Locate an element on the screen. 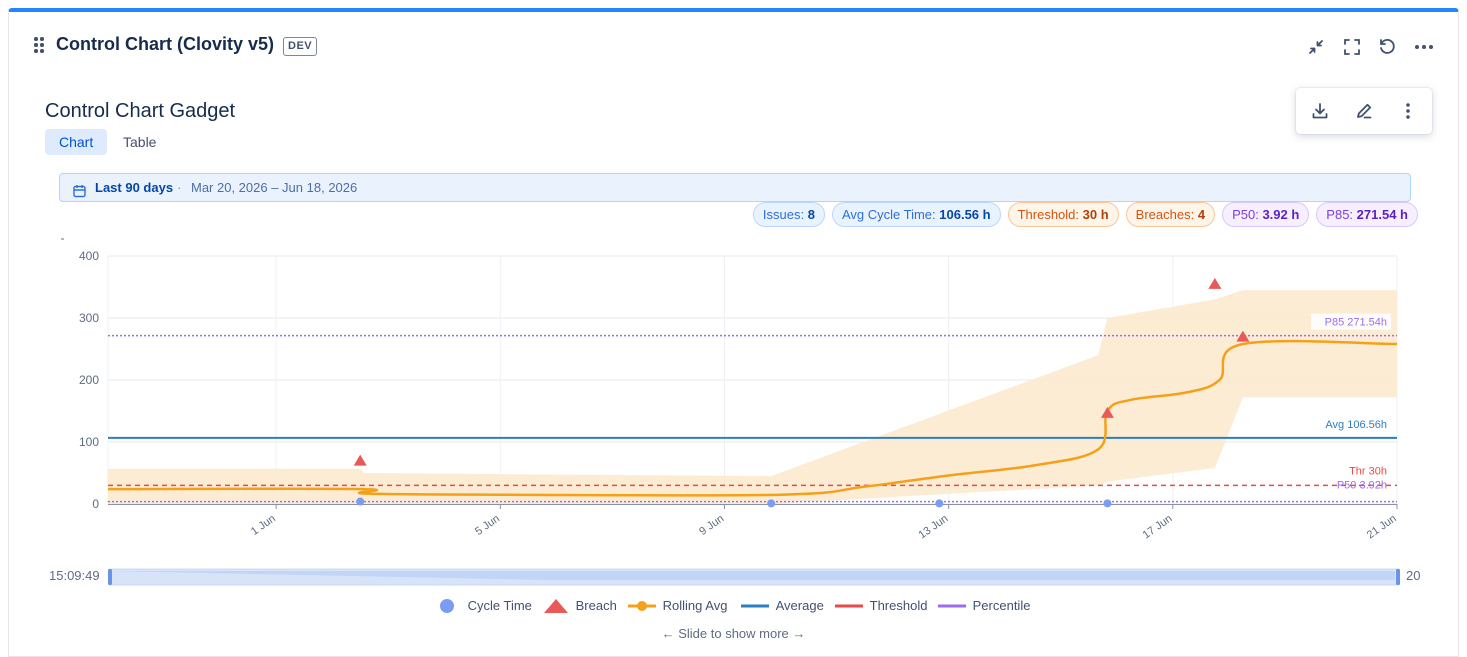  slide-hint: ← Slide to show more → is located at coordinates (733, 633).